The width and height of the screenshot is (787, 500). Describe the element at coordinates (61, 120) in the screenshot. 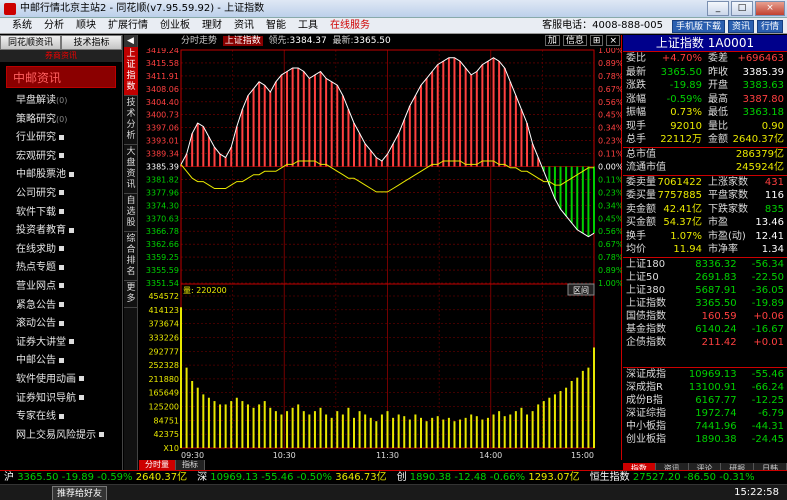

I see `news-category-item: 策略研究(0)` at that location.